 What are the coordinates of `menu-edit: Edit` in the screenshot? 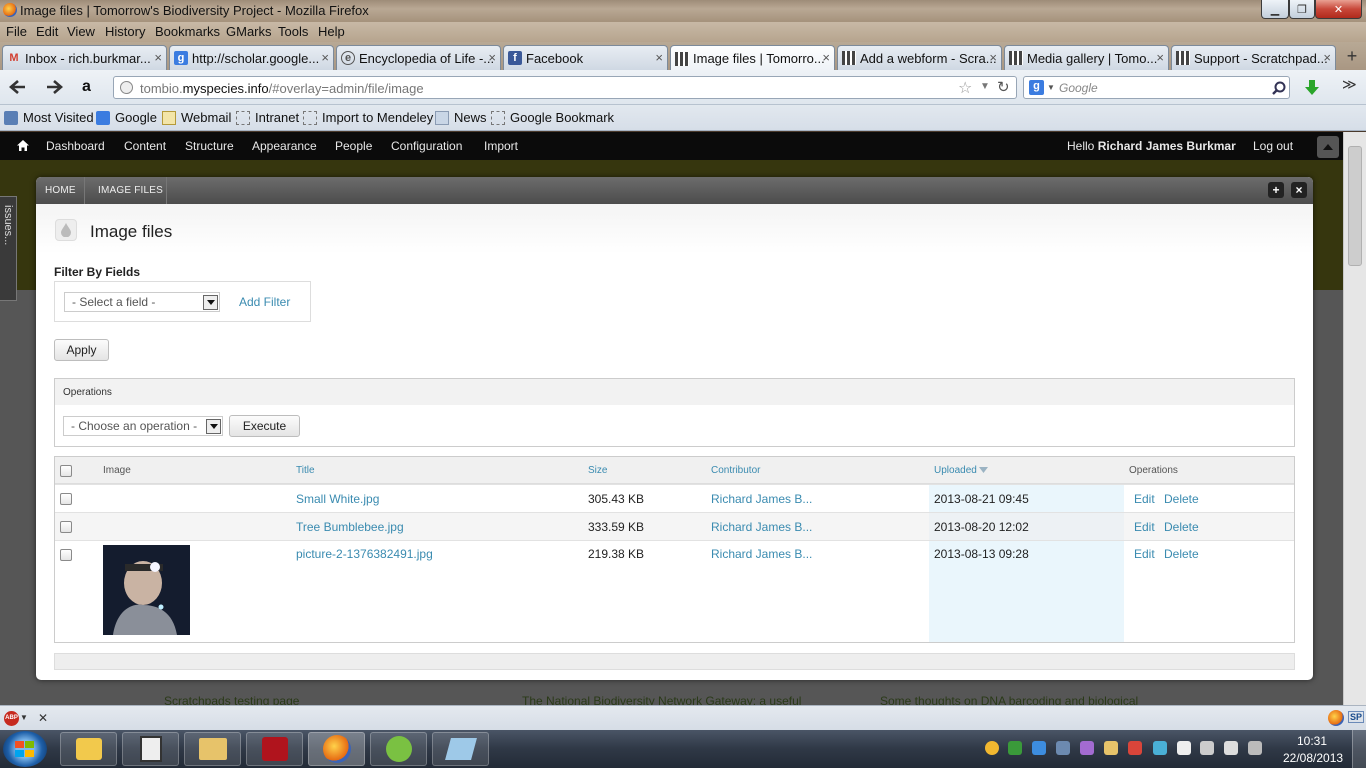 It's located at (47, 31).